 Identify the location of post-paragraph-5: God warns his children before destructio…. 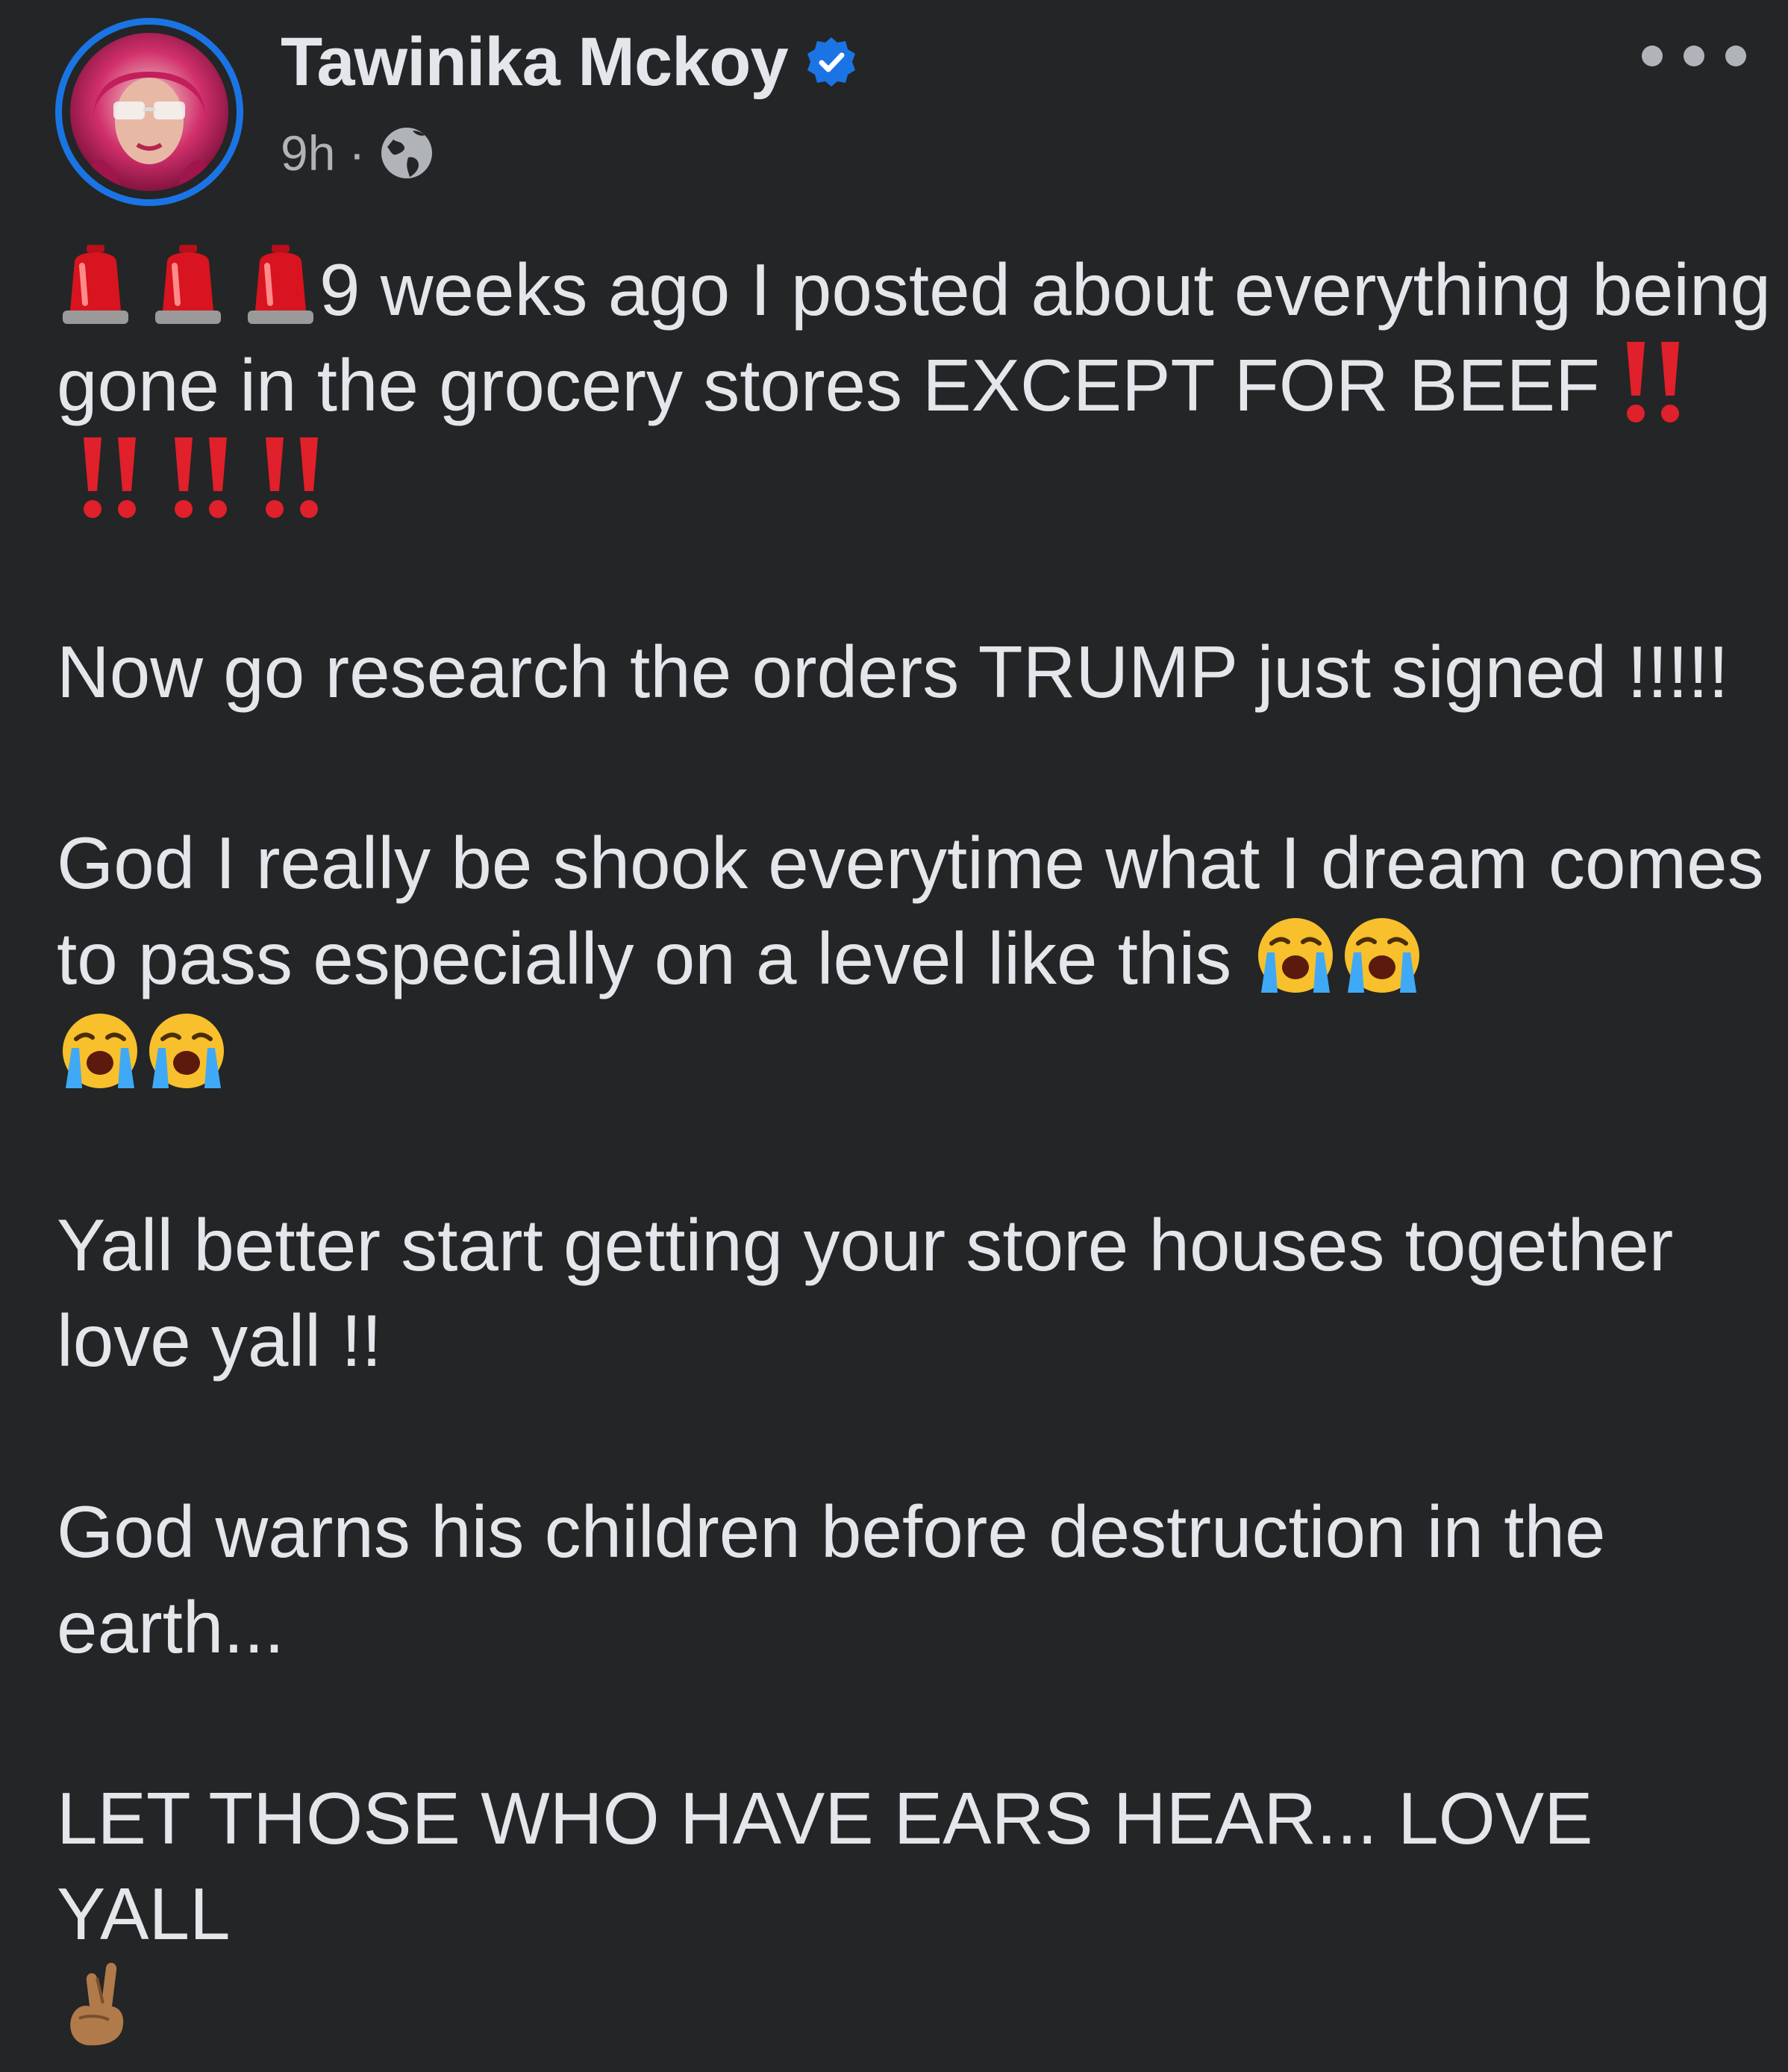
(915, 1579).